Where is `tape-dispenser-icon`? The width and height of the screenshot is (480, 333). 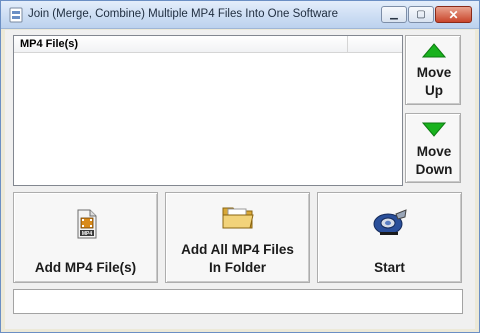 tape-dispenser-icon is located at coordinates (390, 222).